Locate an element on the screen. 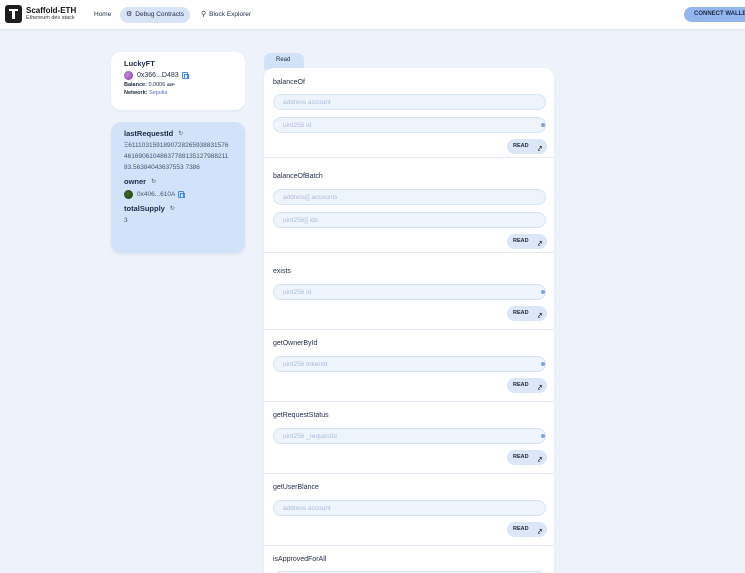  nav-explorer-label: Block Explorer is located at coordinates (230, 14).